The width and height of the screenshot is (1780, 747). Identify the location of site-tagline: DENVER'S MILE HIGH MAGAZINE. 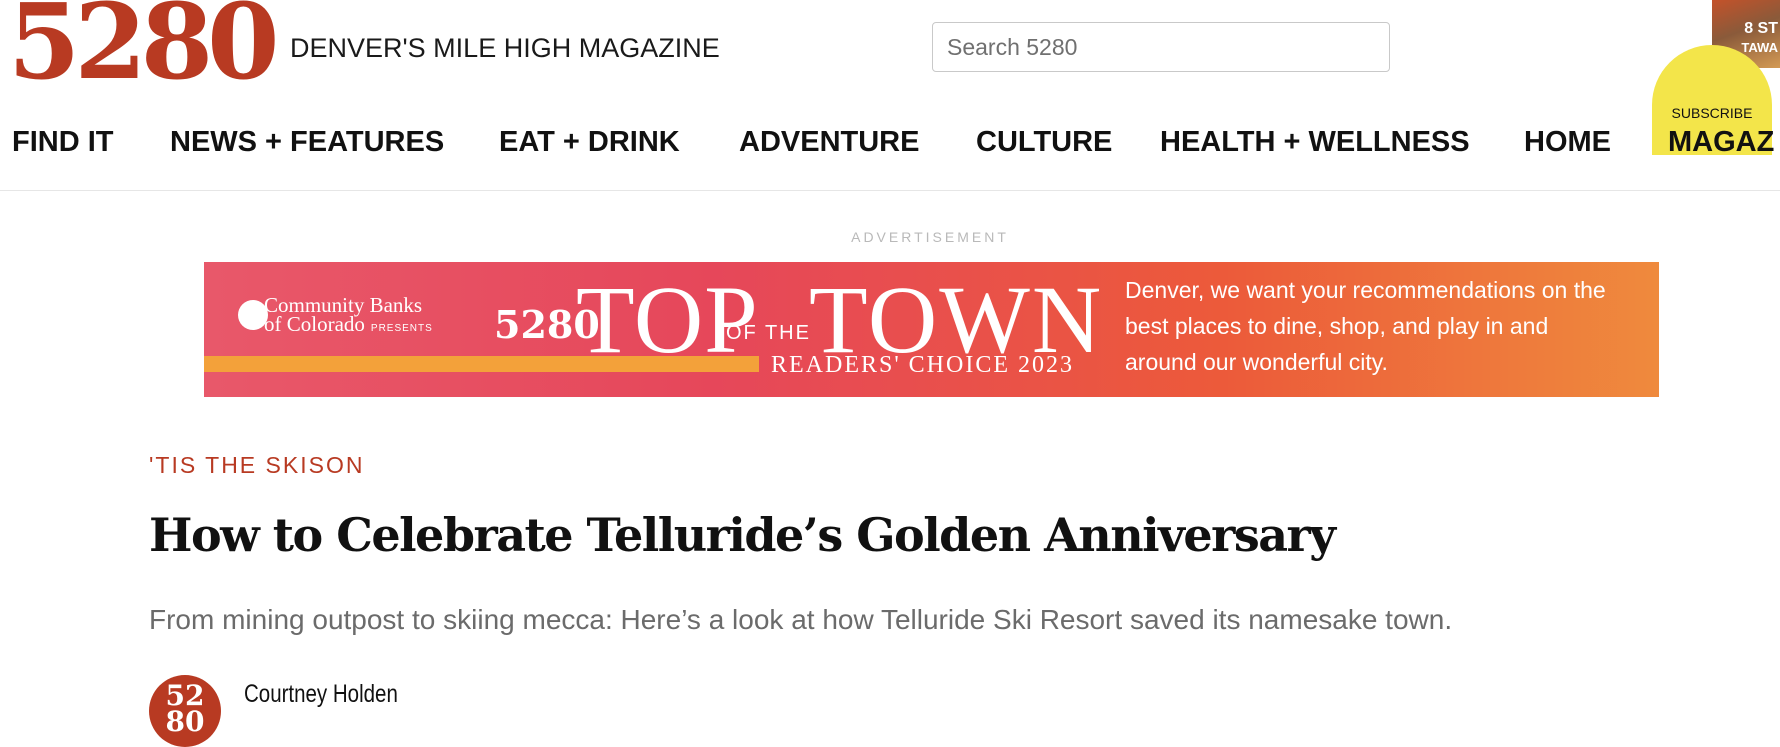
(505, 48).